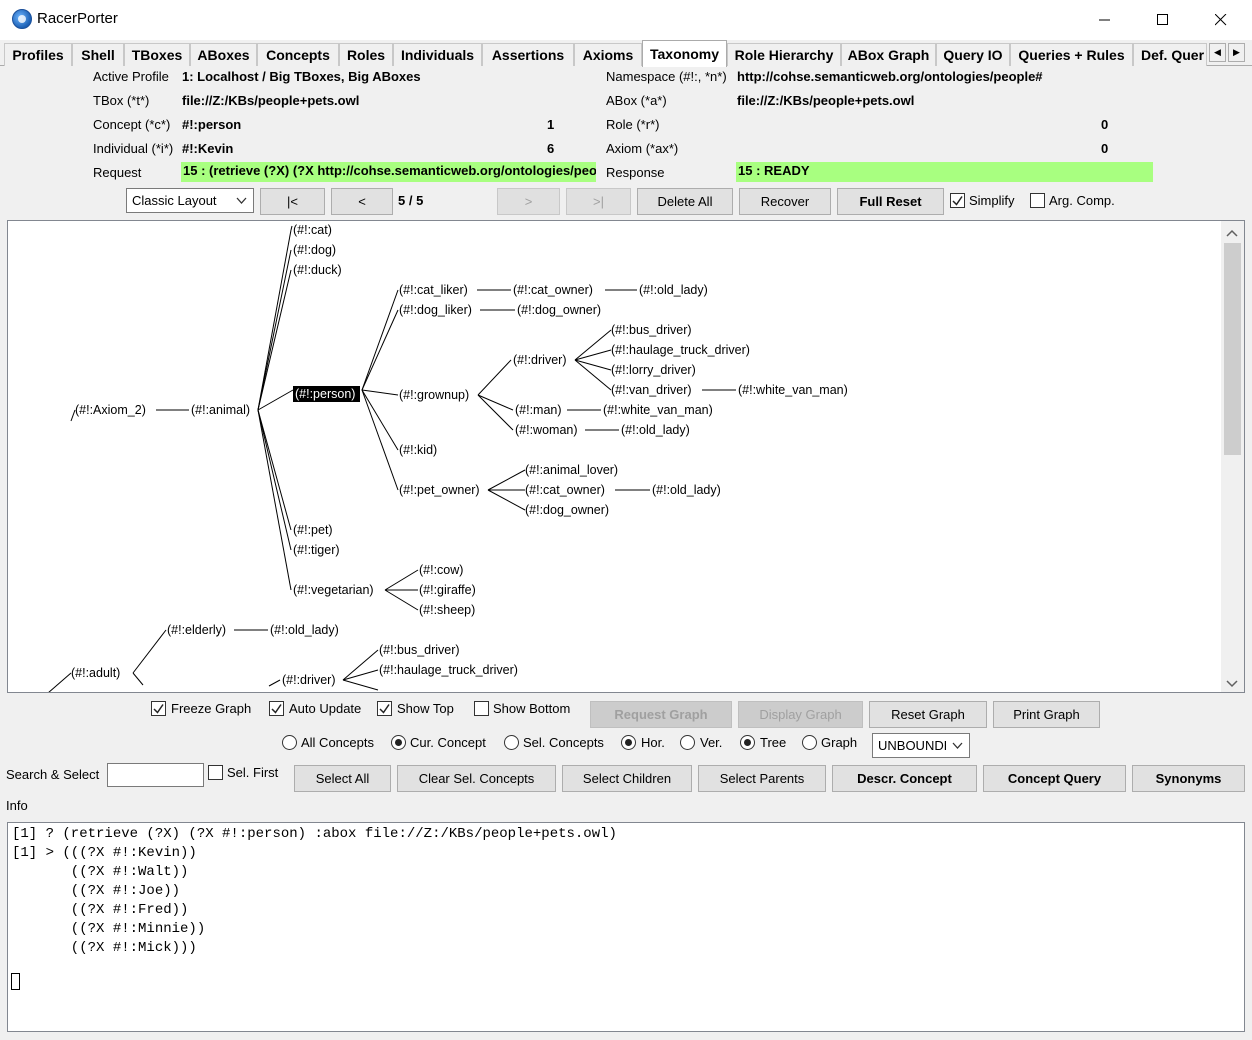 This screenshot has width=1252, height=1040. What do you see at coordinates (314, 250) in the screenshot?
I see `graph-node: (#!:dog)` at bounding box center [314, 250].